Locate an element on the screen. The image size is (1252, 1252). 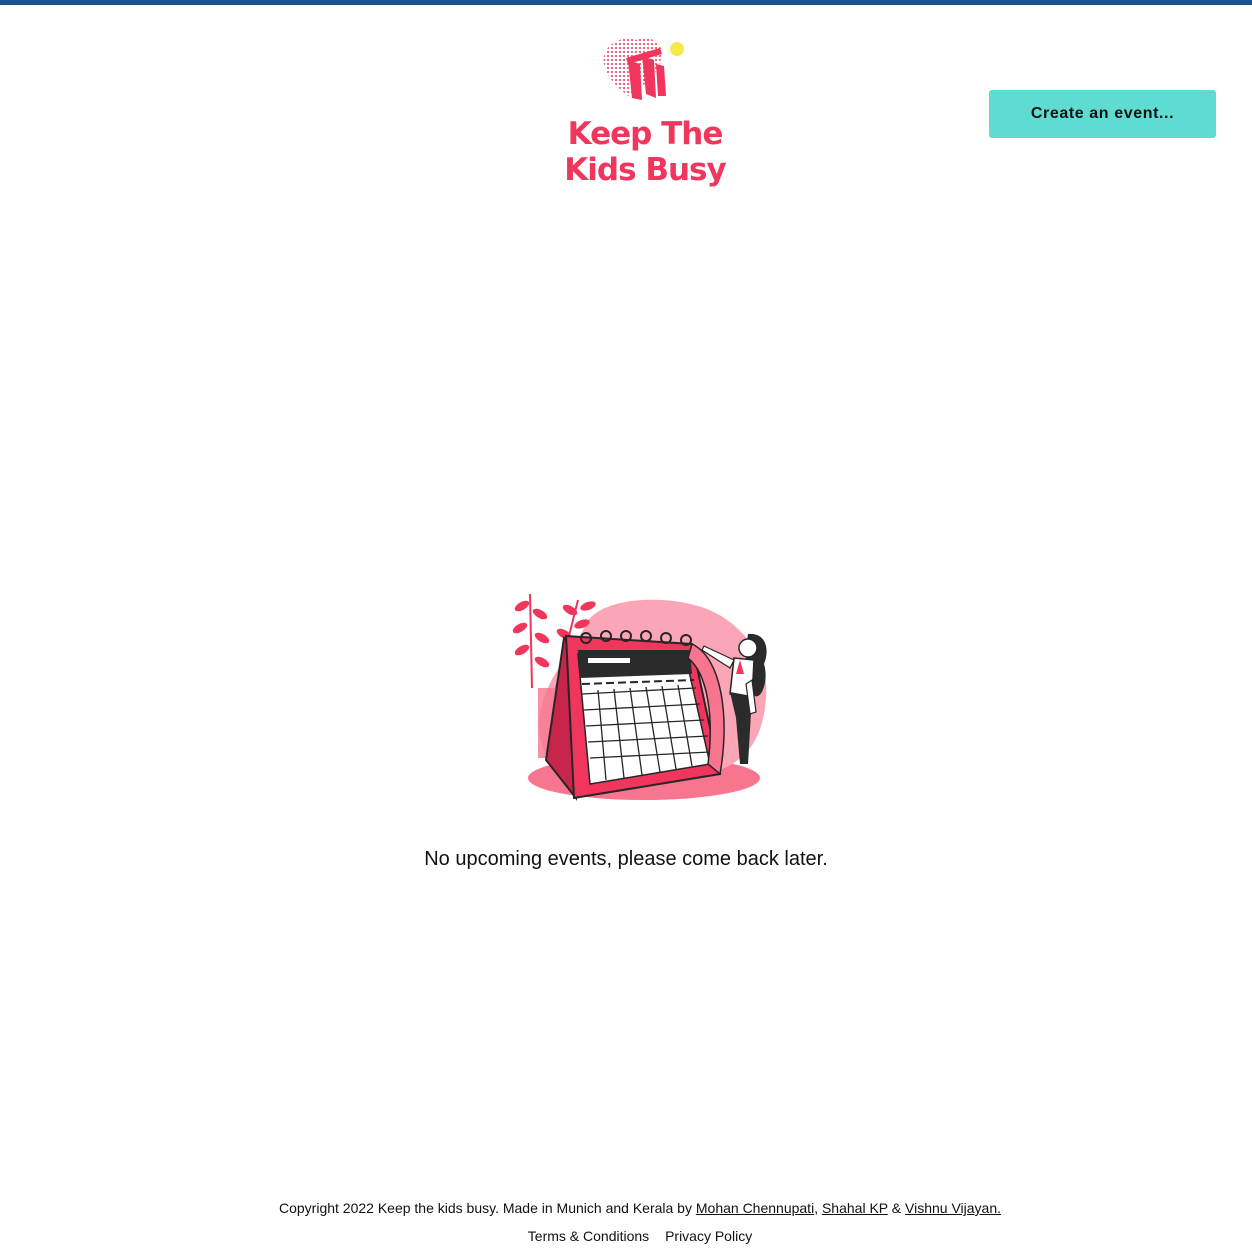
author-link-2: Shahal KP is located at coordinates (855, 1208).